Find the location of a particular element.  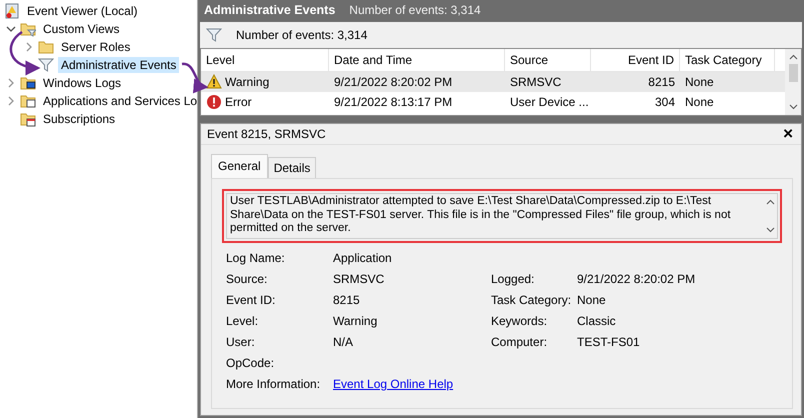

table-cell: SRMSVC is located at coordinates (536, 82).